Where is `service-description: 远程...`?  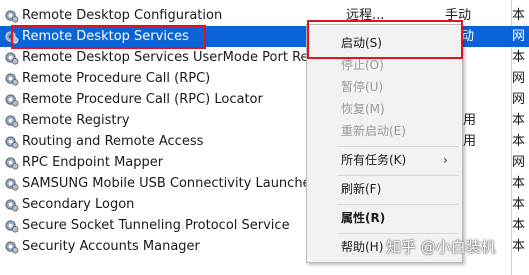 service-description: 远程... is located at coordinates (365, 15).